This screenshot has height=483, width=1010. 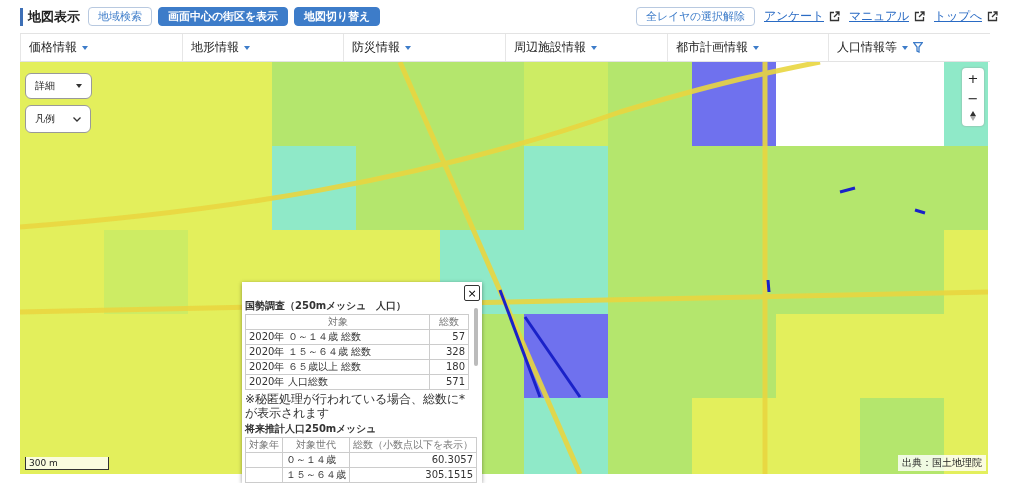 I want to click on map-attribution: 出典：国土地理院, so click(x=942, y=463).